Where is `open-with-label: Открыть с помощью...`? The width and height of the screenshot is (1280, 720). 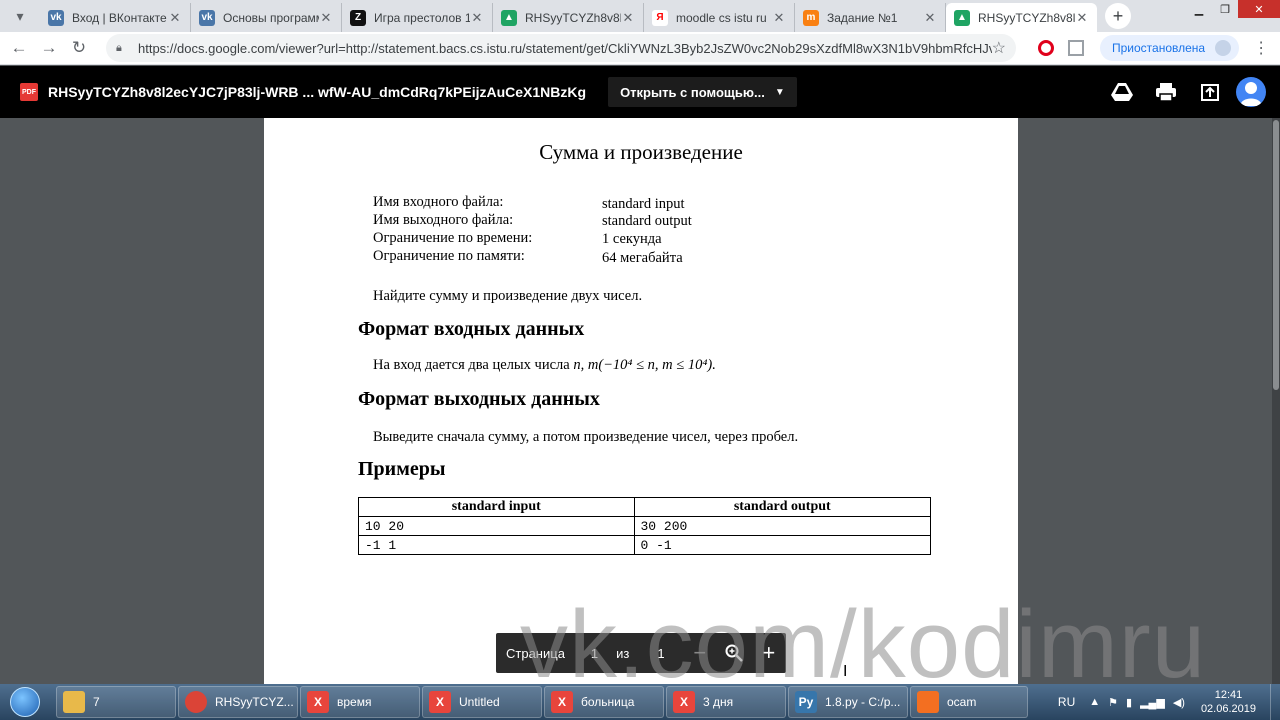 open-with-label: Открыть с помощью... is located at coordinates (692, 92).